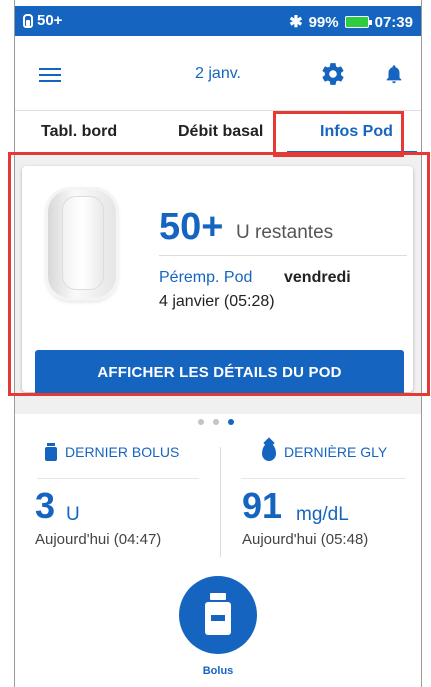 The height and width of the screenshot is (687, 431). I want to click on status-bar: 50+ ✱ 99% 07:39, so click(218, 21).